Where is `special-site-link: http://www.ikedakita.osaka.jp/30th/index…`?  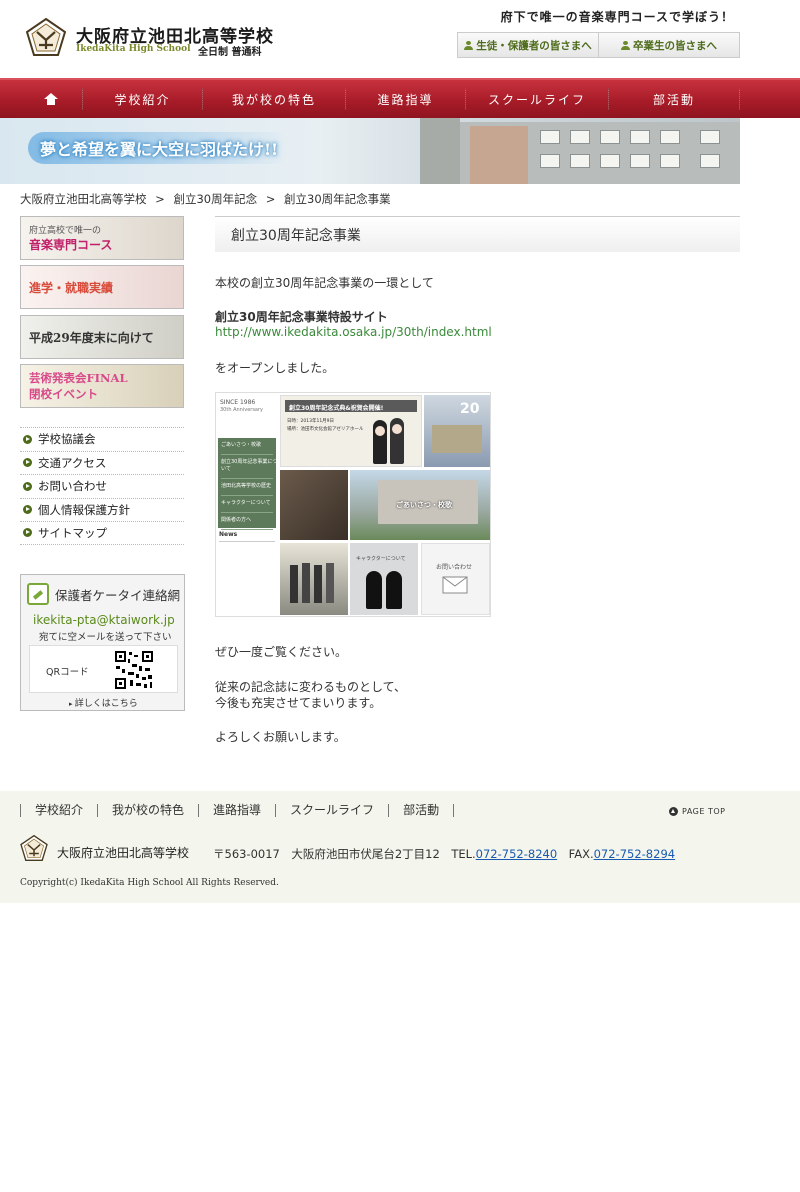 special-site-link: http://www.ikedakita.osaka.jp/30th/index… is located at coordinates (353, 332).